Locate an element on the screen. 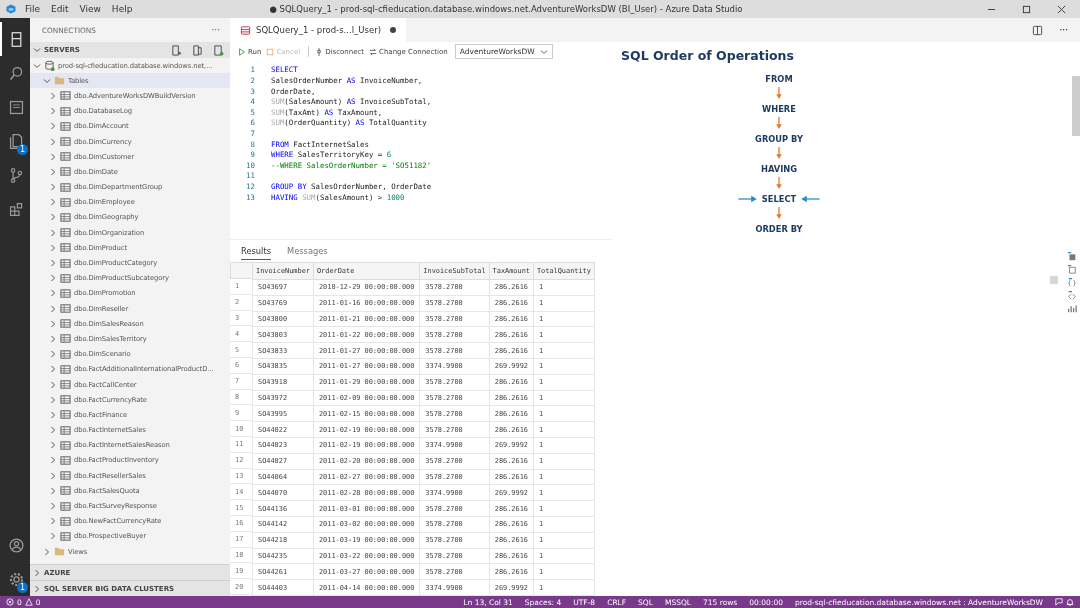  step-label: ORDER BY is located at coordinates (779, 228).